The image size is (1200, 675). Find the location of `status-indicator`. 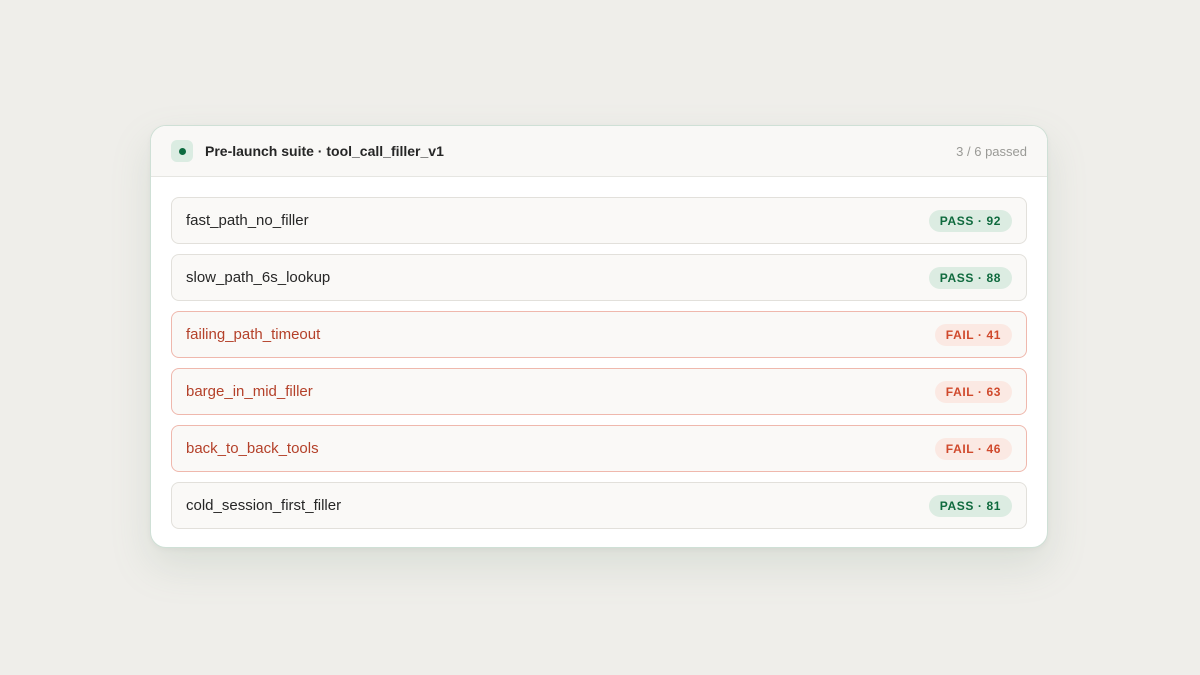

status-indicator is located at coordinates (182, 151).